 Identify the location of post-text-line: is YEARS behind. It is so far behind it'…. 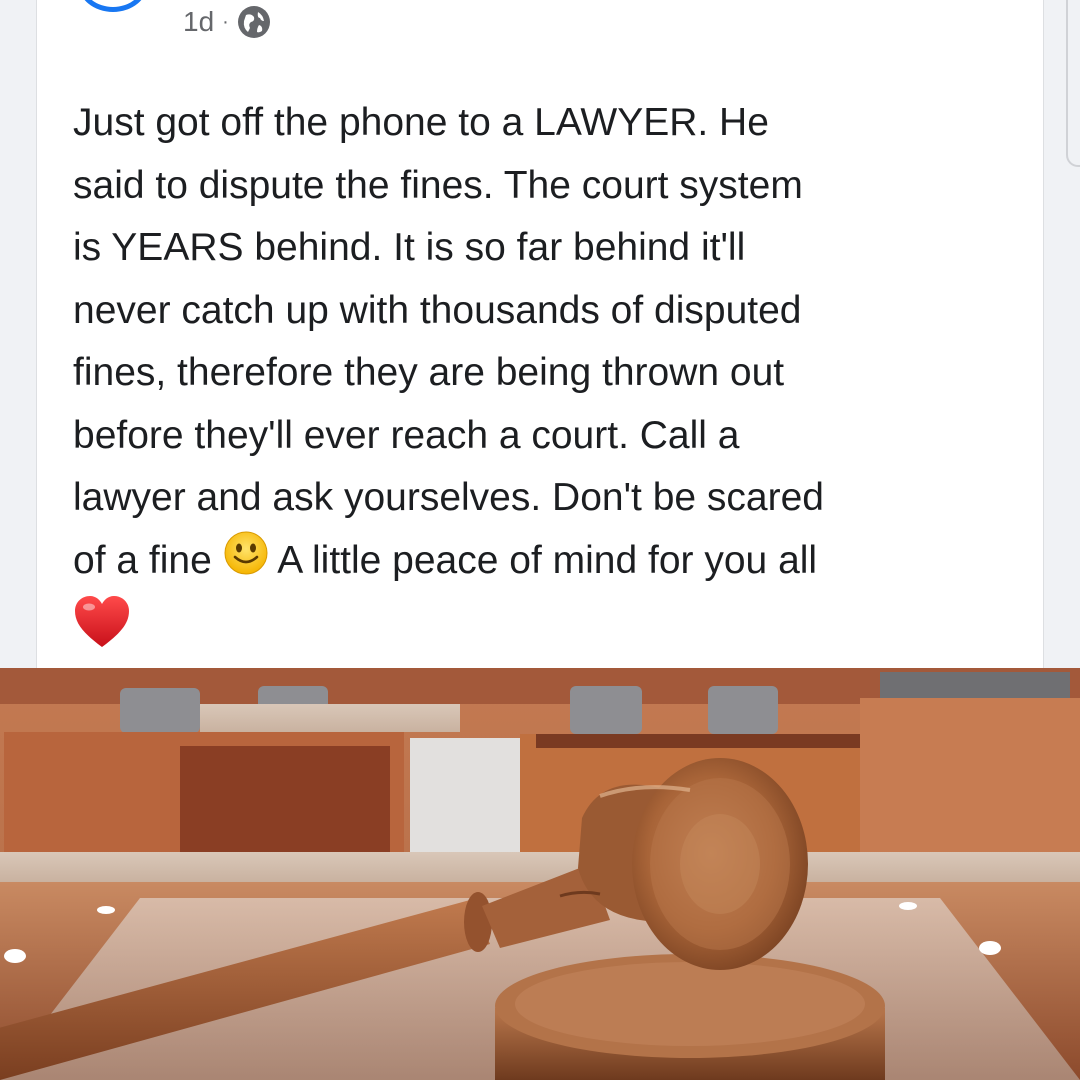
(409, 247).